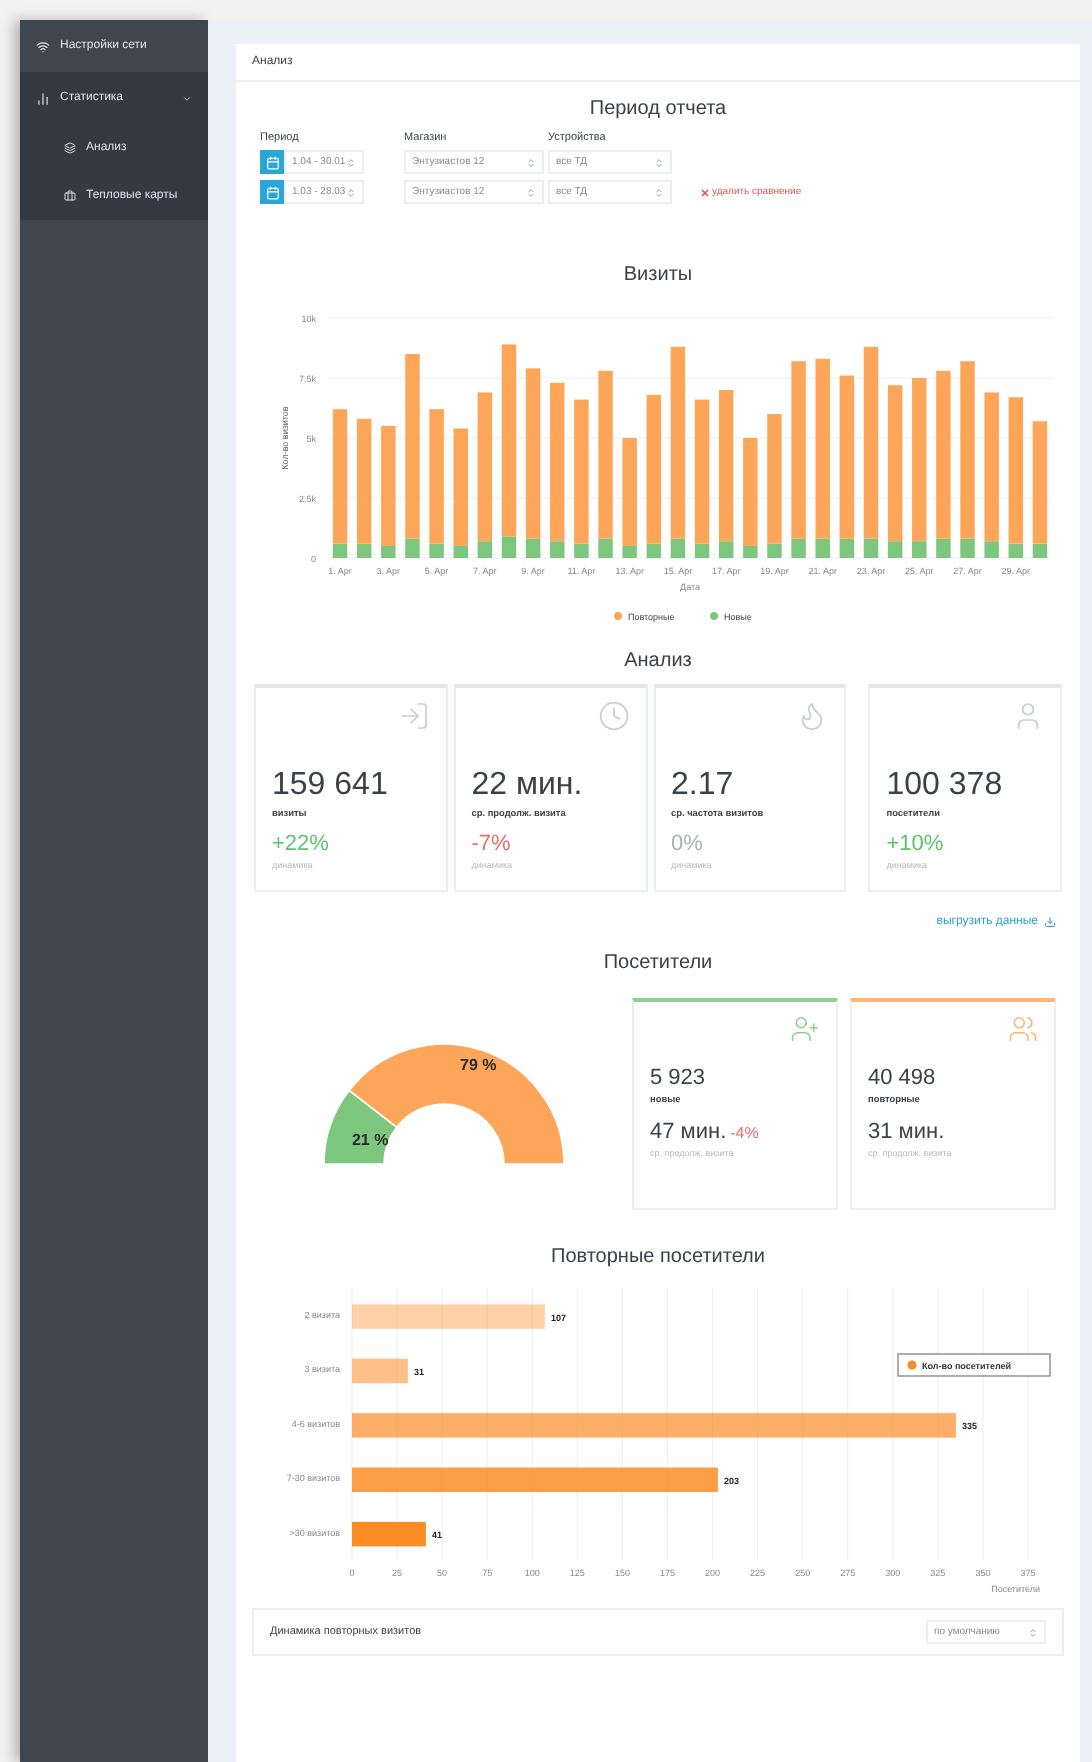 Image resolution: width=1092 pixels, height=1762 pixels. Describe the element at coordinates (688, 844) in the screenshot. I see `stat-delta: 0%` at that location.